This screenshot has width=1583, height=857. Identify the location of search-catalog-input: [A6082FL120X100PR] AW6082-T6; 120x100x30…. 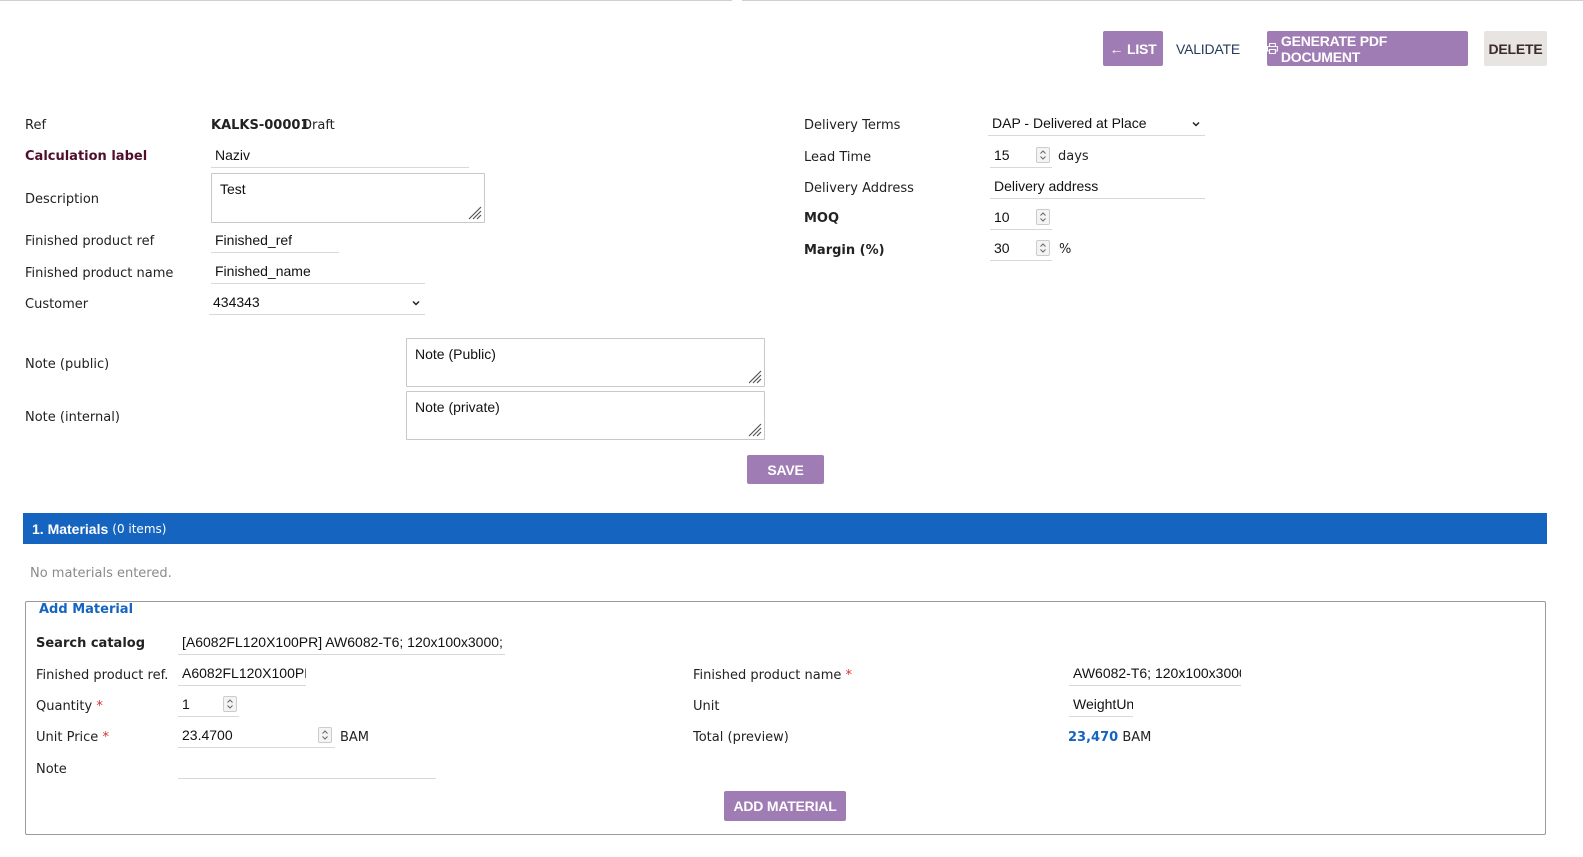
(341, 642).